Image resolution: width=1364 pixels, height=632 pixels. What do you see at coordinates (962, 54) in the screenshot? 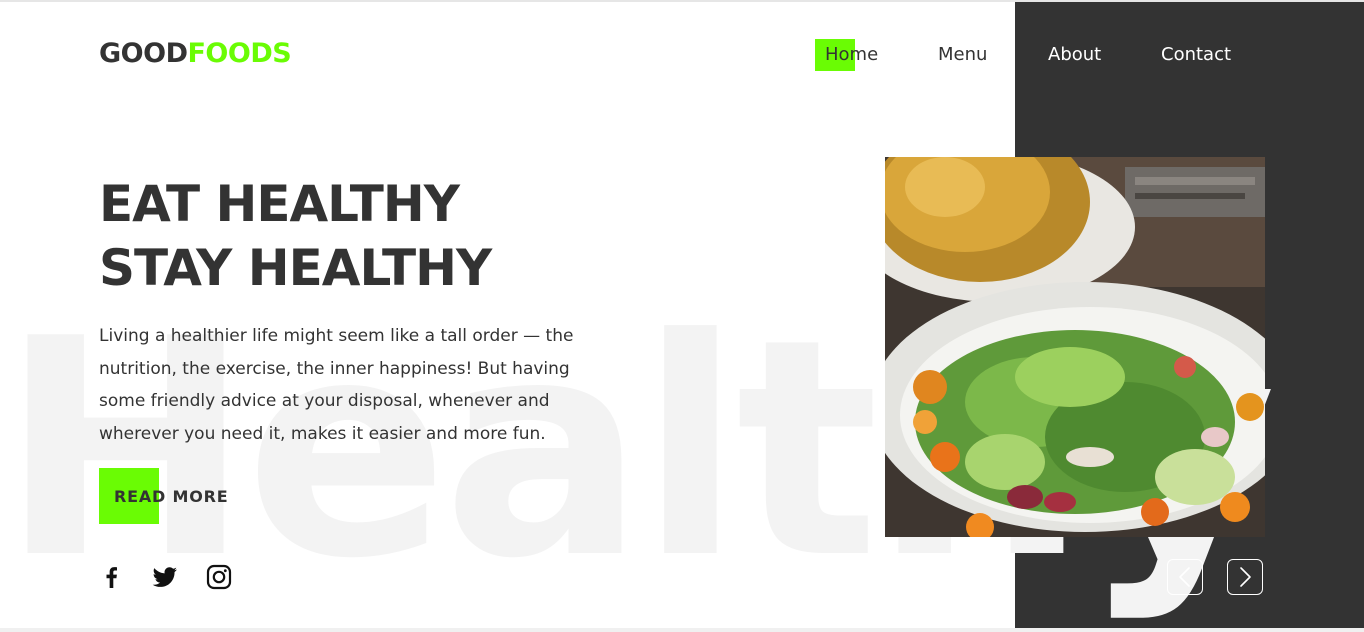
I see `nav-item-menu: Menu` at bounding box center [962, 54].